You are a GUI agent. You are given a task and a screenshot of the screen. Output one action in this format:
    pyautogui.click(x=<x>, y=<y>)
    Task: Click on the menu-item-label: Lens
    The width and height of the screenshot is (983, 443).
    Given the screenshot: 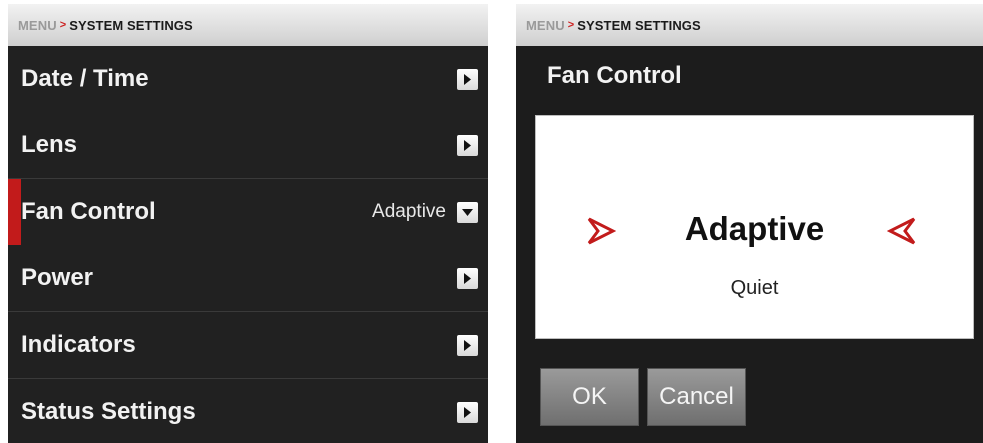 What is the action you would take?
    pyautogui.click(x=49, y=144)
    